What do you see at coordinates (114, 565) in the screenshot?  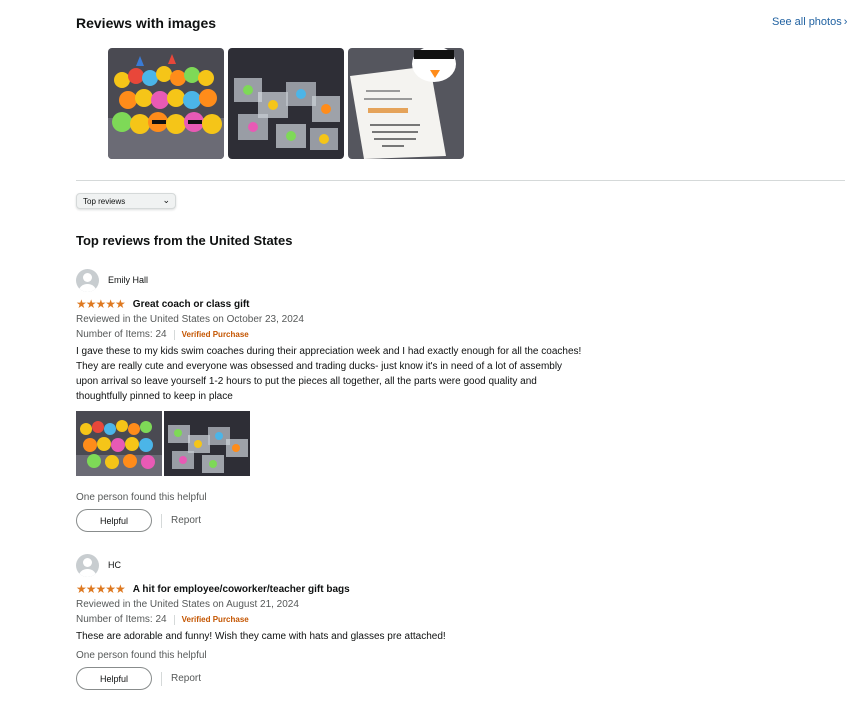 I see `reviewer-name: HC` at bounding box center [114, 565].